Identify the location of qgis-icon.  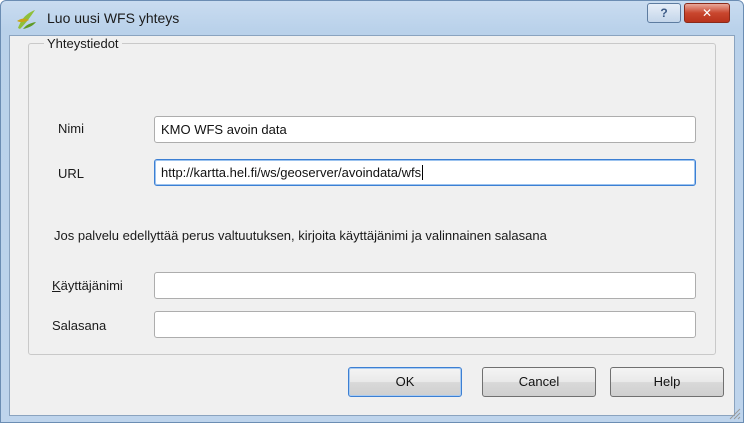
(26, 19).